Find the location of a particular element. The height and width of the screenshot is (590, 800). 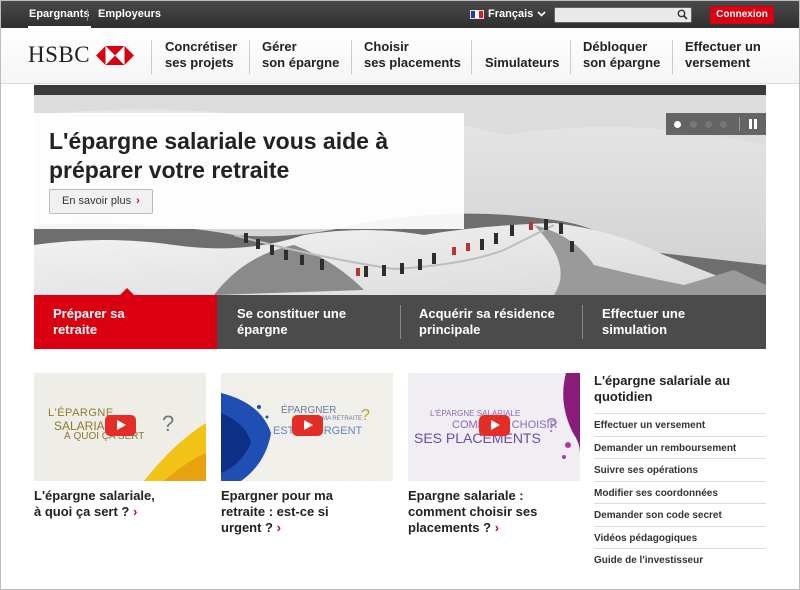

search-box is located at coordinates (623, 15).